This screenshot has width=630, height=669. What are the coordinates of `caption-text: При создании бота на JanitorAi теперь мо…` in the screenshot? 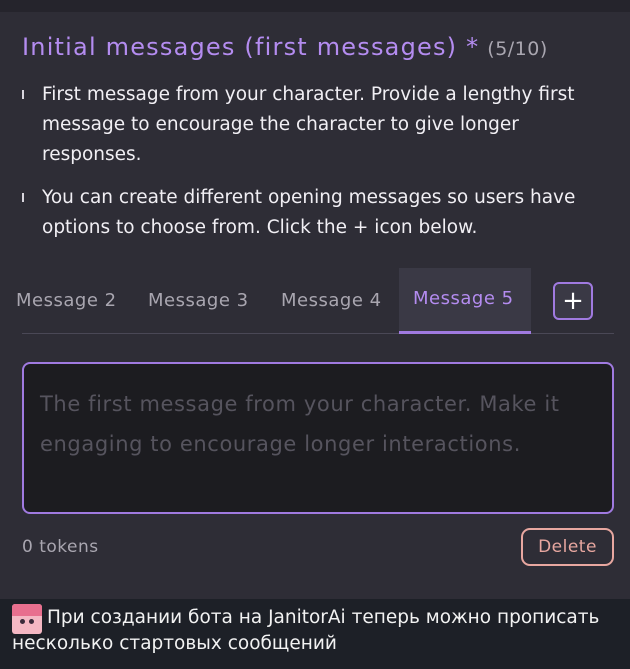 It's located at (306, 630).